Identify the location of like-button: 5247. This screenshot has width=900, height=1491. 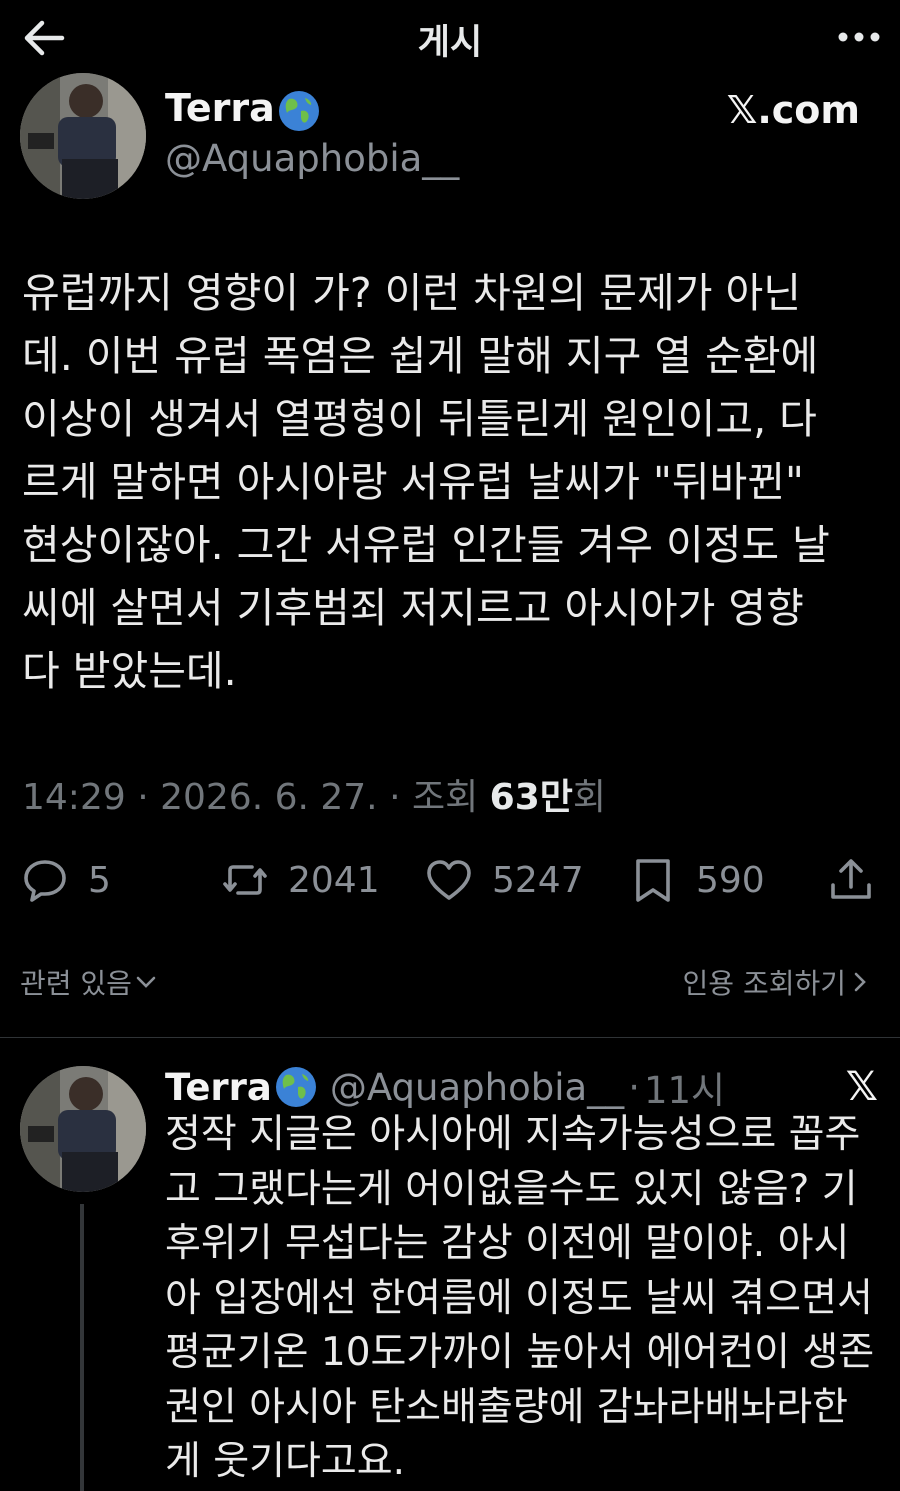
(504, 880).